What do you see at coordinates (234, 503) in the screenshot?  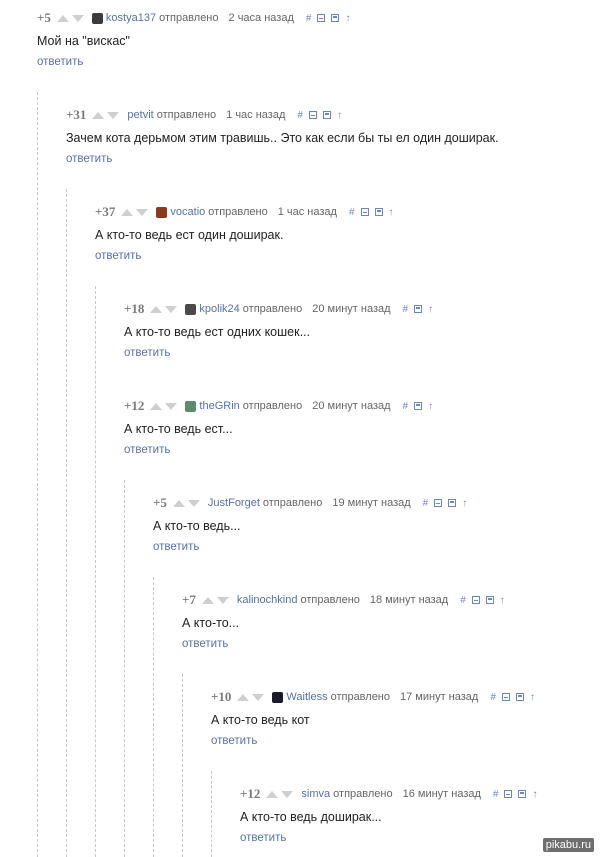 I see `author-link: JustForget` at bounding box center [234, 503].